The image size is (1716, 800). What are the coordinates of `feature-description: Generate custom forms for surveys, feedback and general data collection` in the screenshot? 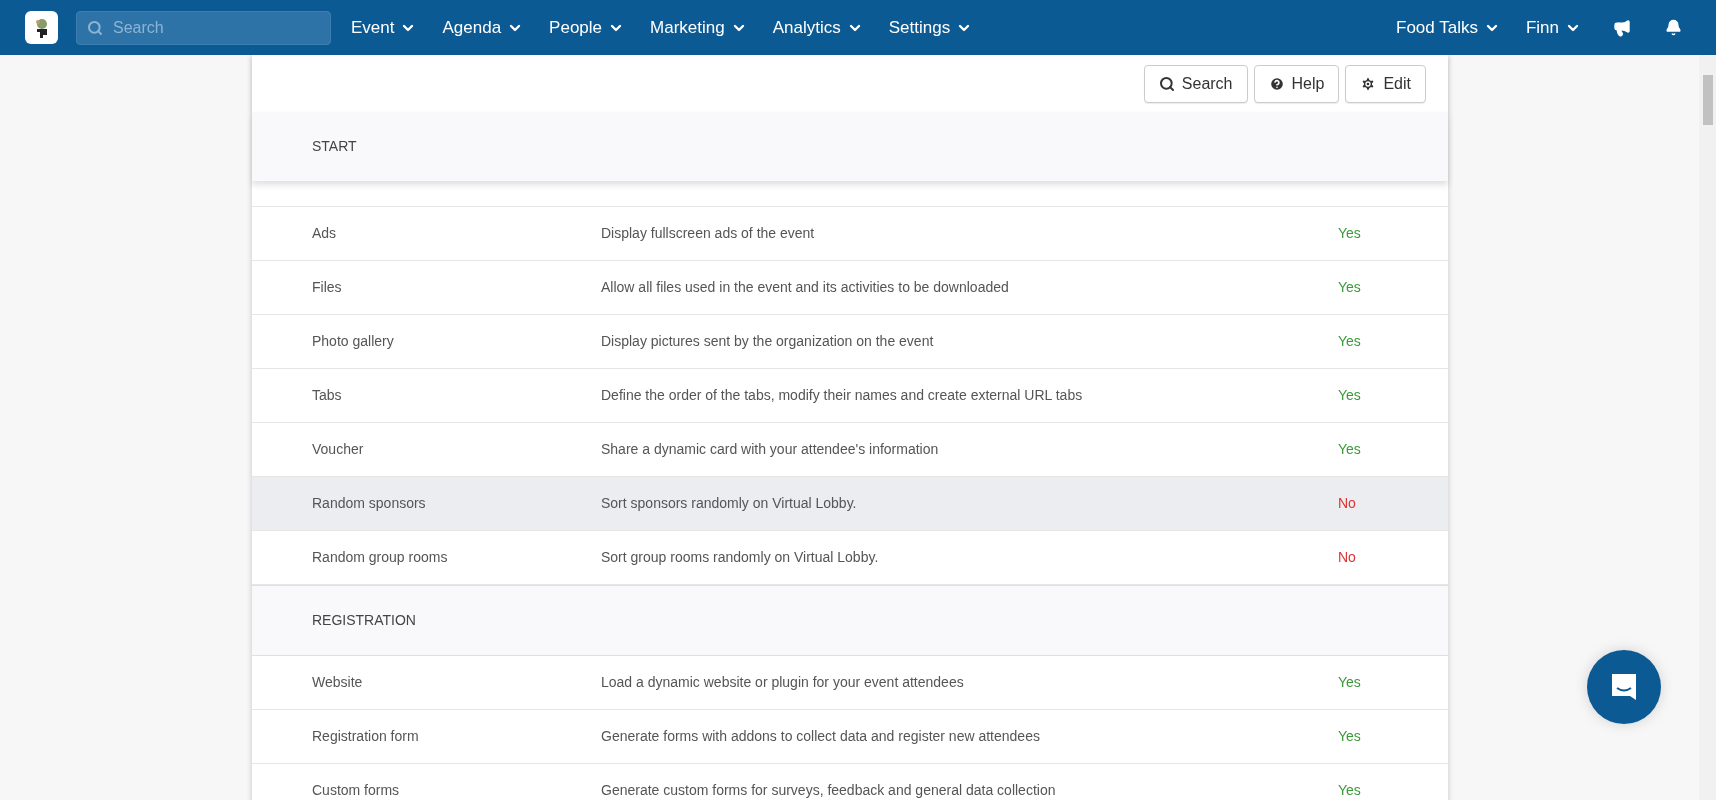 It's located at (829, 790).